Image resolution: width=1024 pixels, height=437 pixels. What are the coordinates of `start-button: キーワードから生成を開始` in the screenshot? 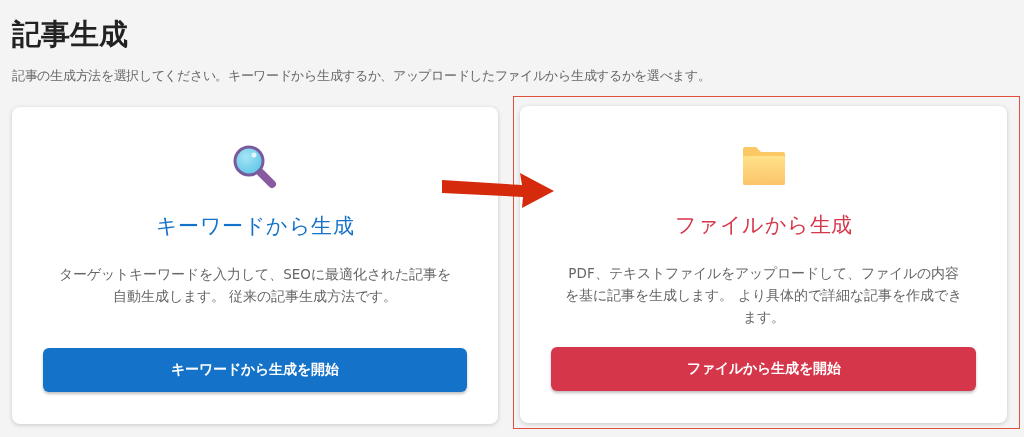 It's located at (255, 370).